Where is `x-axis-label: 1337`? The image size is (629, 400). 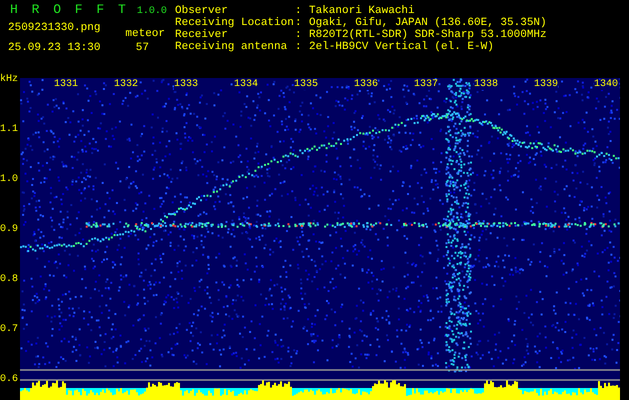 x-axis-label: 1337 is located at coordinates (426, 85).